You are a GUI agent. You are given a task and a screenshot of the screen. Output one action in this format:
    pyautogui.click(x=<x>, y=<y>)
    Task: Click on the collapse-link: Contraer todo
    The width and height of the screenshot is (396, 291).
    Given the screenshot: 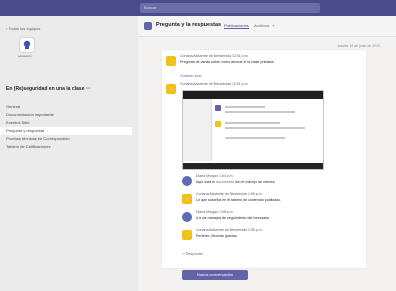 What is the action you would take?
    pyautogui.click(x=190, y=76)
    